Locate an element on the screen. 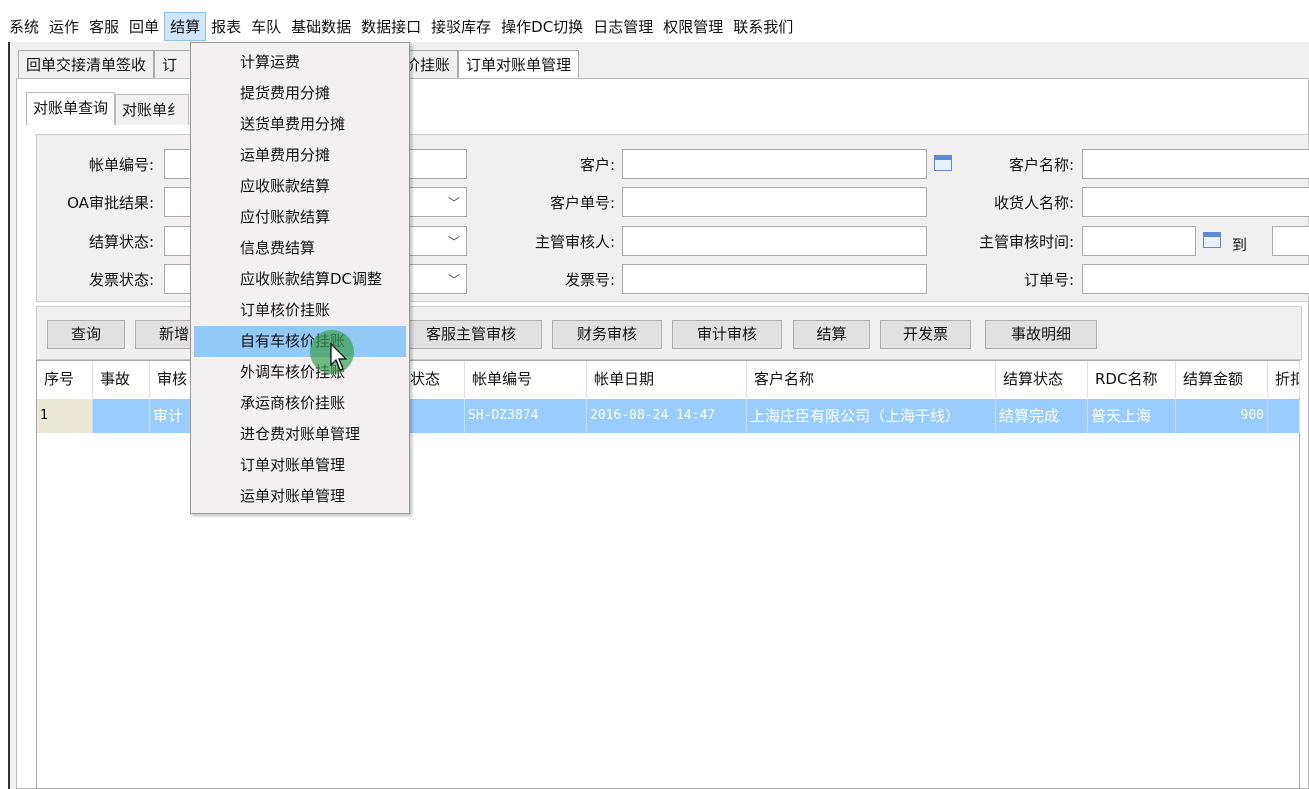 The height and width of the screenshot is (789, 1309). column-header-discount: 折扣 is located at coordinates (1284, 379).